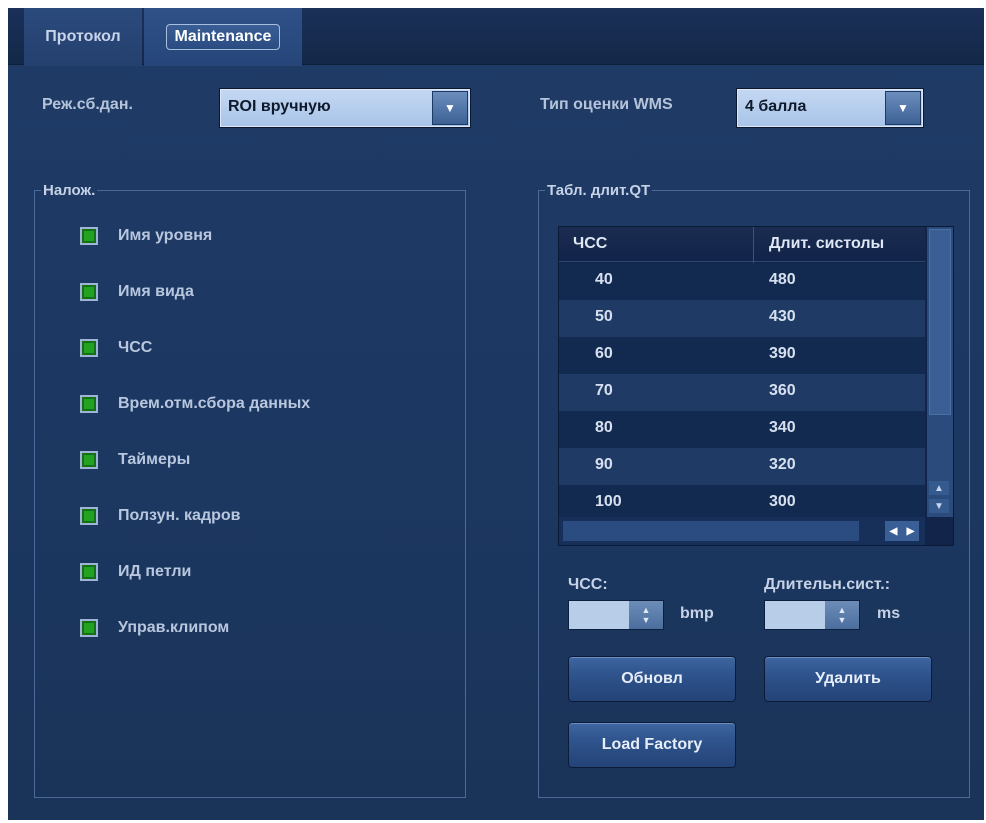 Image resolution: width=986 pixels, height=823 pixels. I want to click on table-cell: 430, so click(782, 316).